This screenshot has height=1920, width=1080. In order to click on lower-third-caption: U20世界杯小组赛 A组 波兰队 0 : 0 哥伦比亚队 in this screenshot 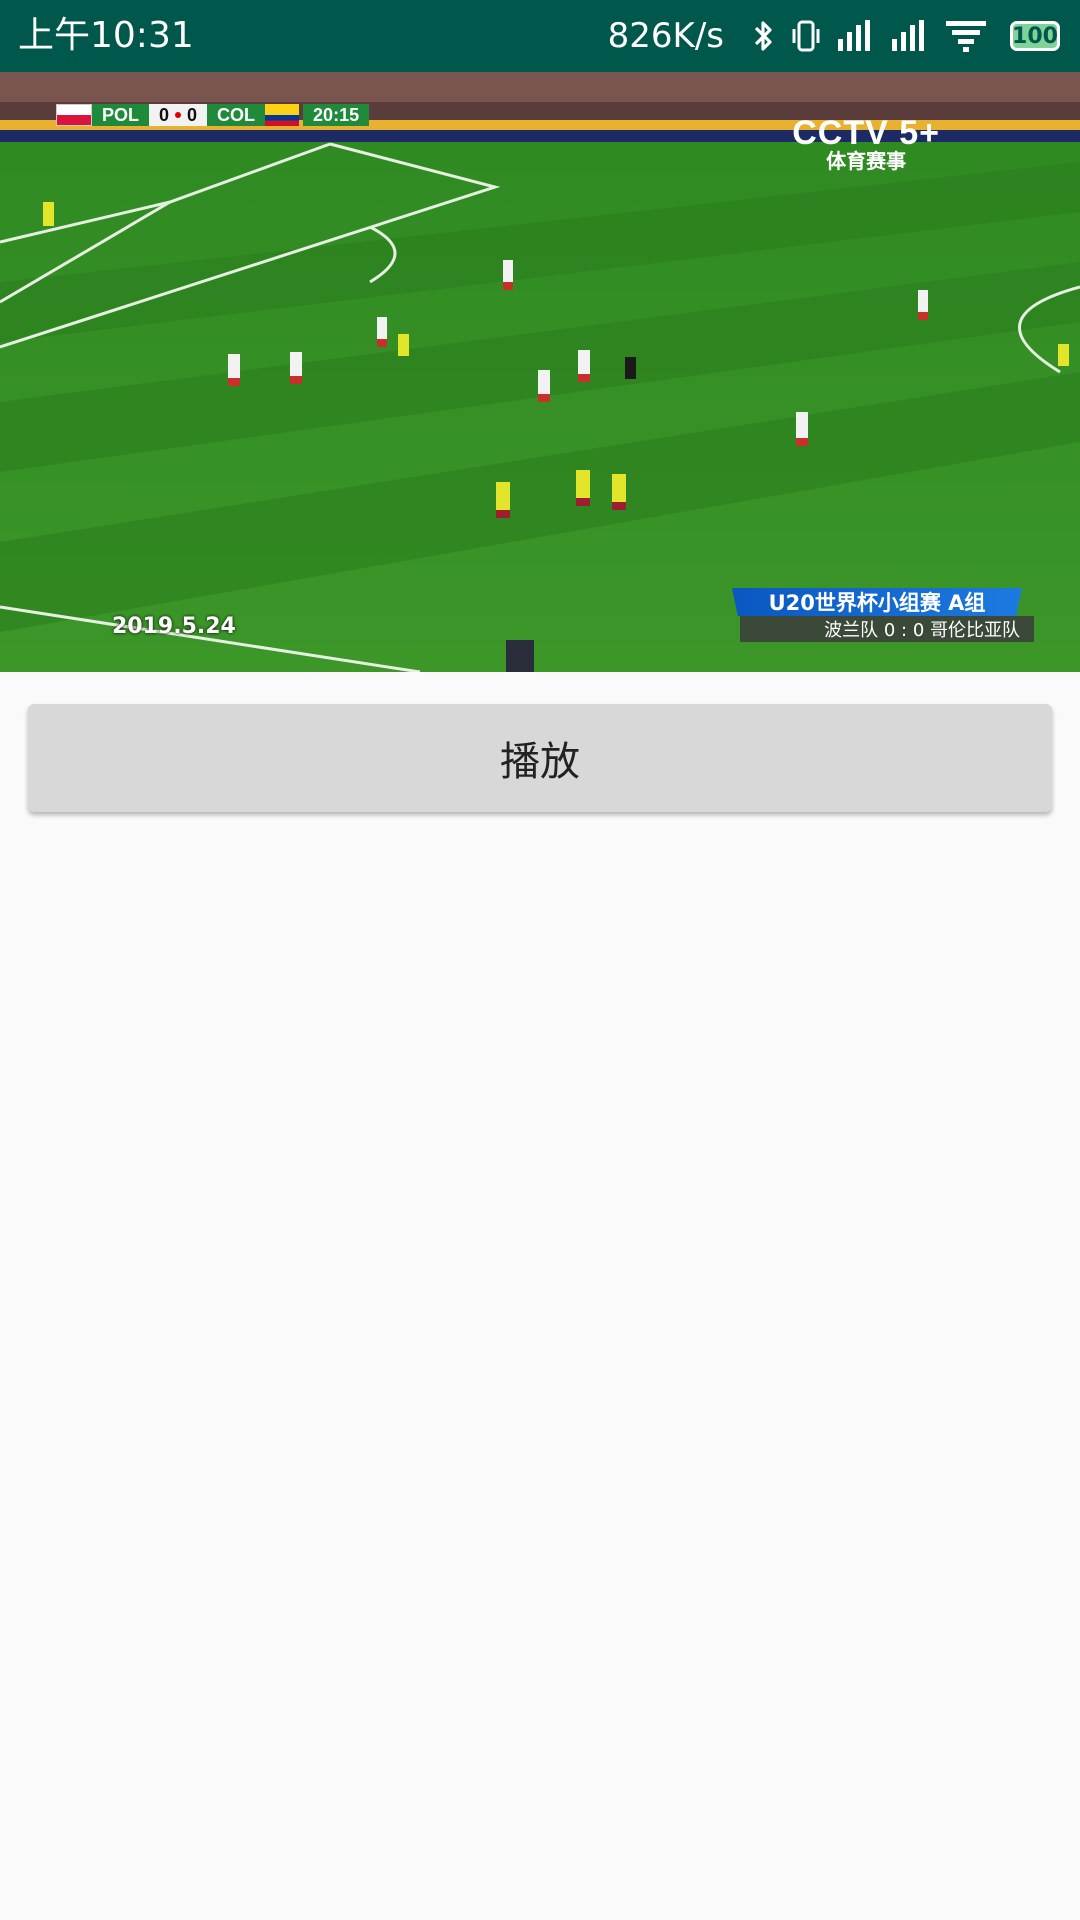, I will do `click(883, 615)`.